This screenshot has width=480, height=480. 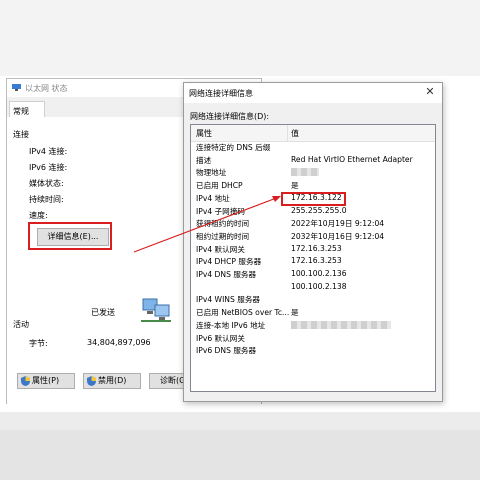 I want to click on row-property: IPv4 DHCP 服务器, so click(x=229, y=262).